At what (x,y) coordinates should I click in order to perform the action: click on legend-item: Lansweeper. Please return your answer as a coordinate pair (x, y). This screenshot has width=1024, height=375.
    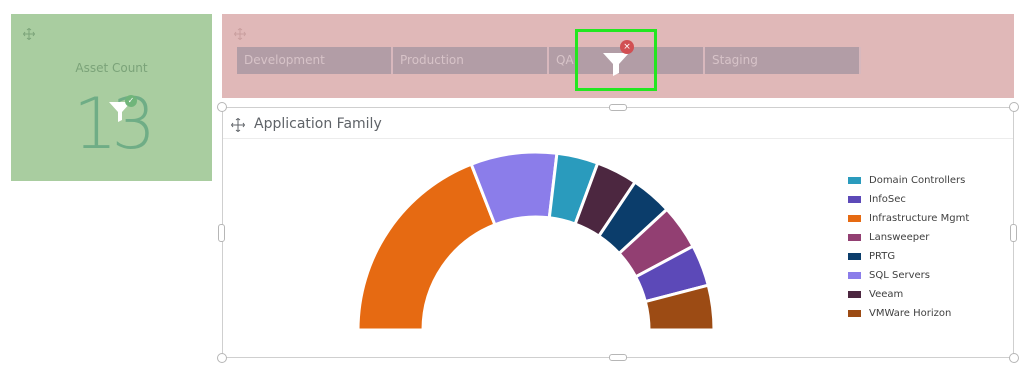
    Looking at the image, I should click on (908, 237).